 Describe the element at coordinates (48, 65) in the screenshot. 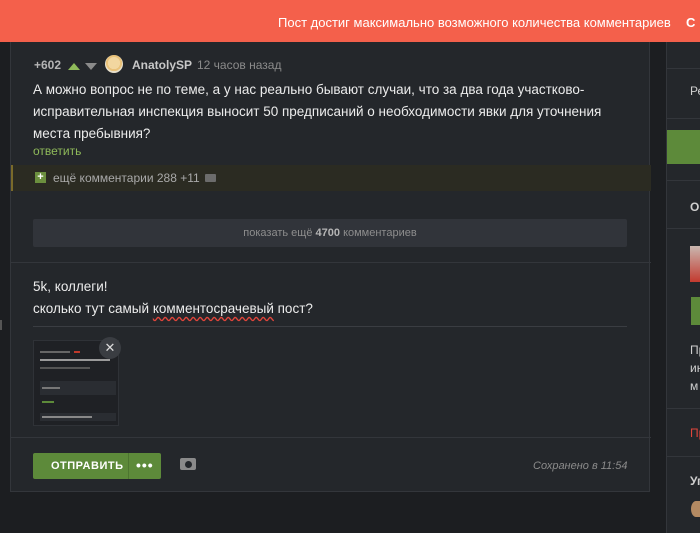

I see `comment-rating: +602` at that location.